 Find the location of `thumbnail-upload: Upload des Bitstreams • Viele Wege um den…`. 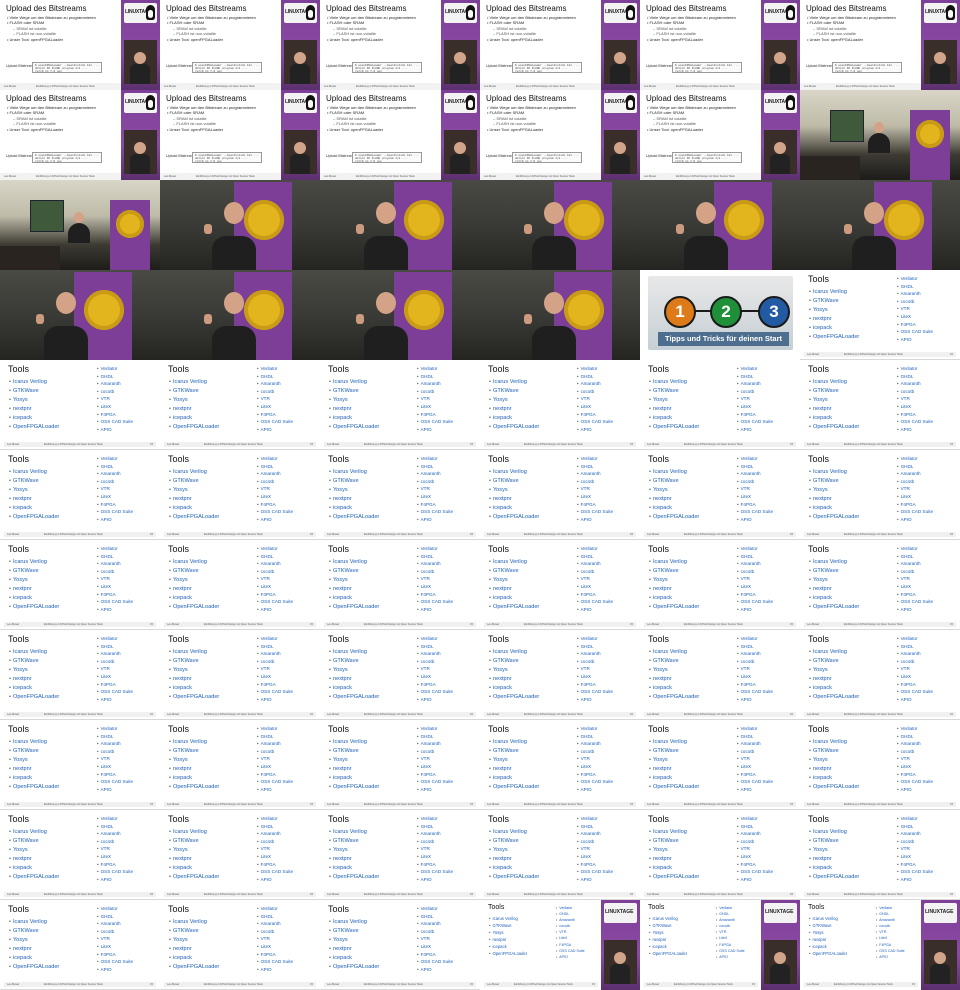

thumbnail-upload: Upload des Bitstreams • Viele Wege um den… is located at coordinates (80, 135).